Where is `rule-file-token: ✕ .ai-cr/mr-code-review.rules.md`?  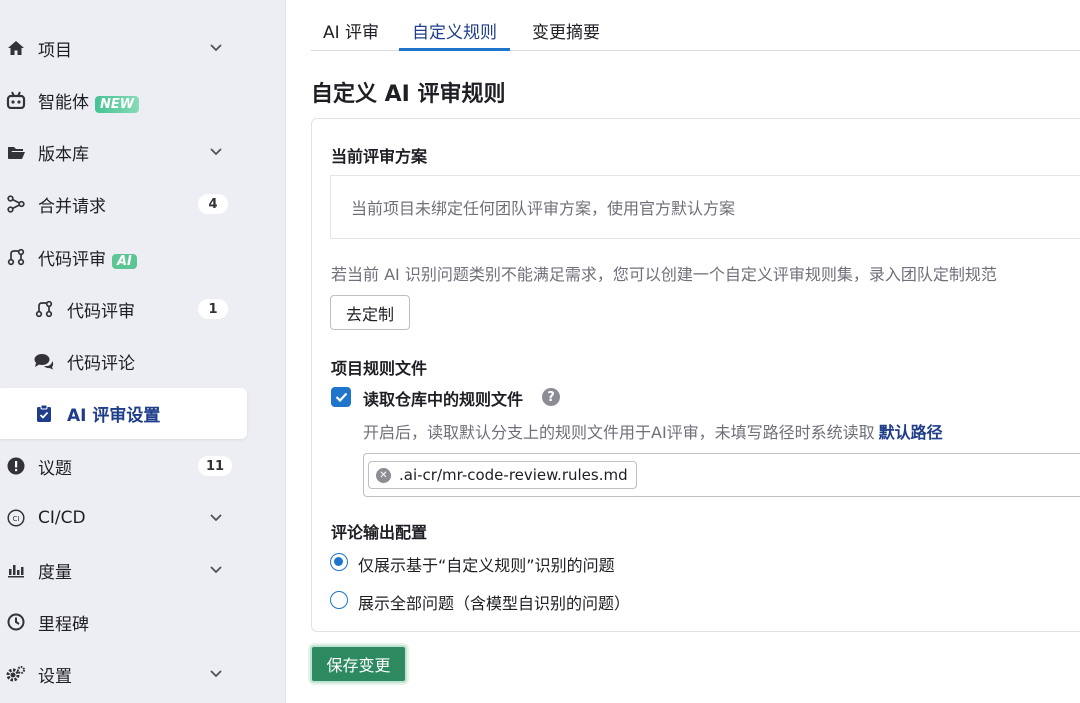 rule-file-token: ✕ .ai-cr/mr-code-review.rules.md is located at coordinates (502, 475).